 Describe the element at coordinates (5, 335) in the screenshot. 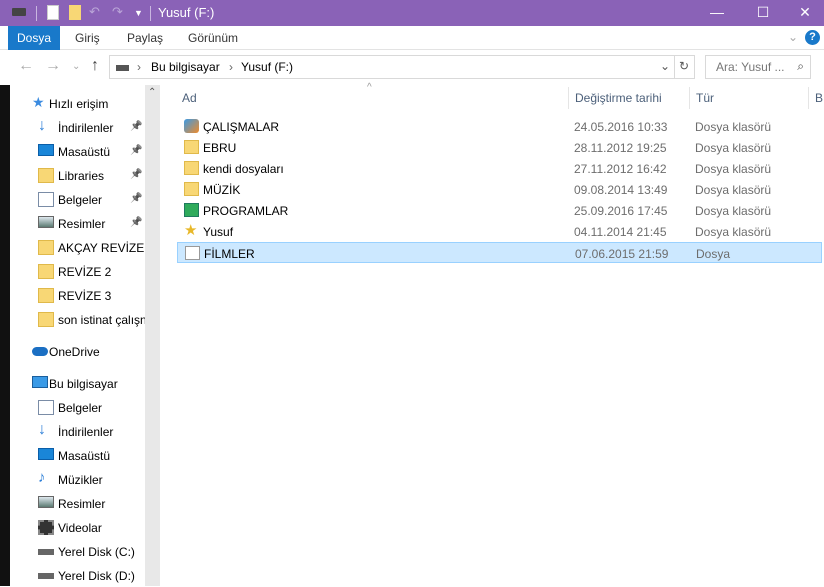

I see `desktop-background` at that location.